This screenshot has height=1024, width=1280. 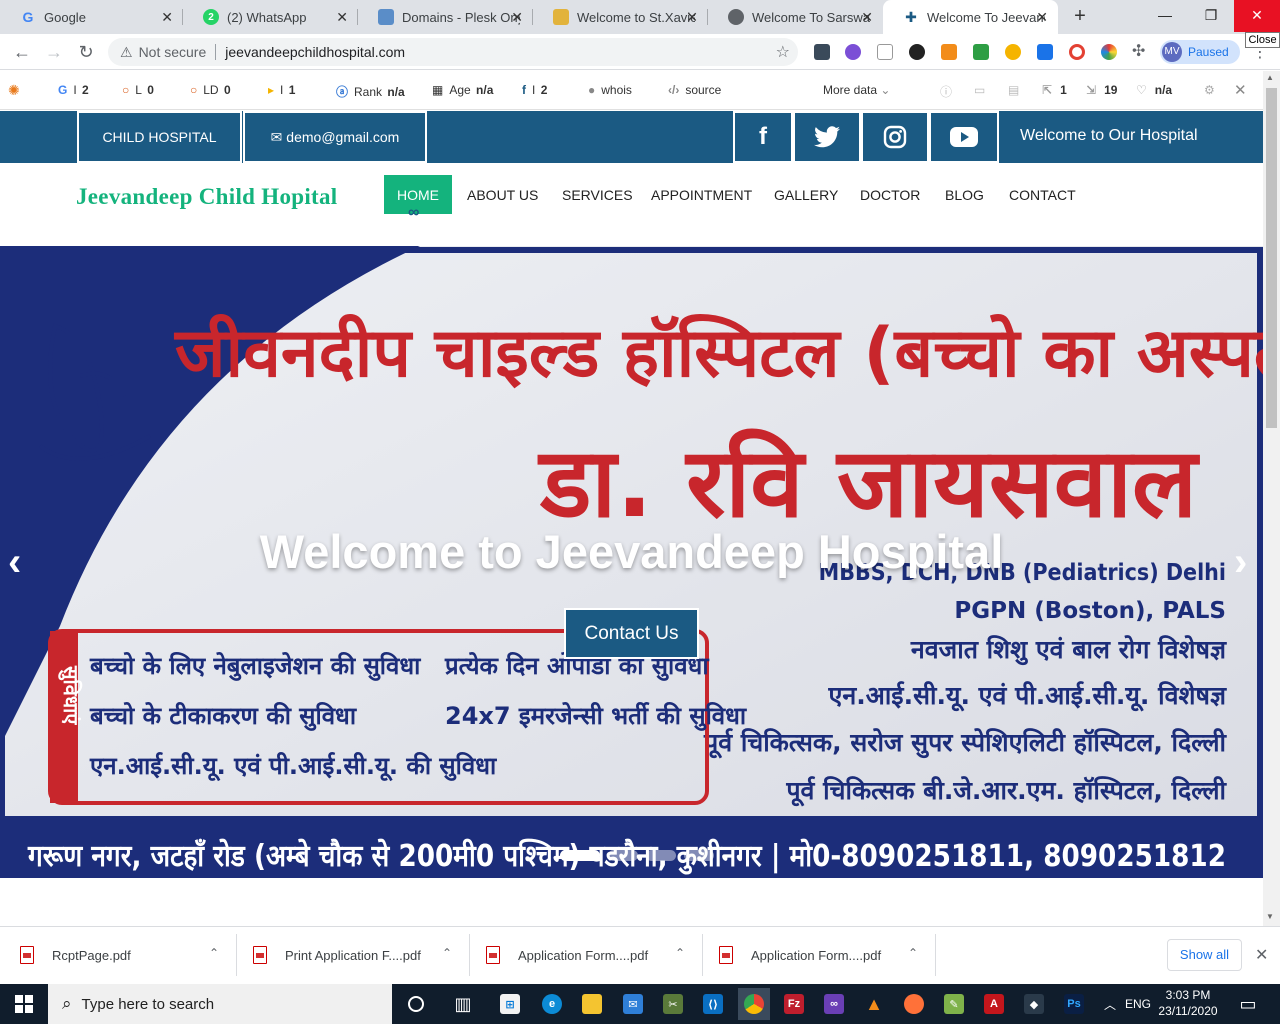 What do you see at coordinates (914, 1004) in the screenshot?
I see `firefox-icon` at bounding box center [914, 1004].